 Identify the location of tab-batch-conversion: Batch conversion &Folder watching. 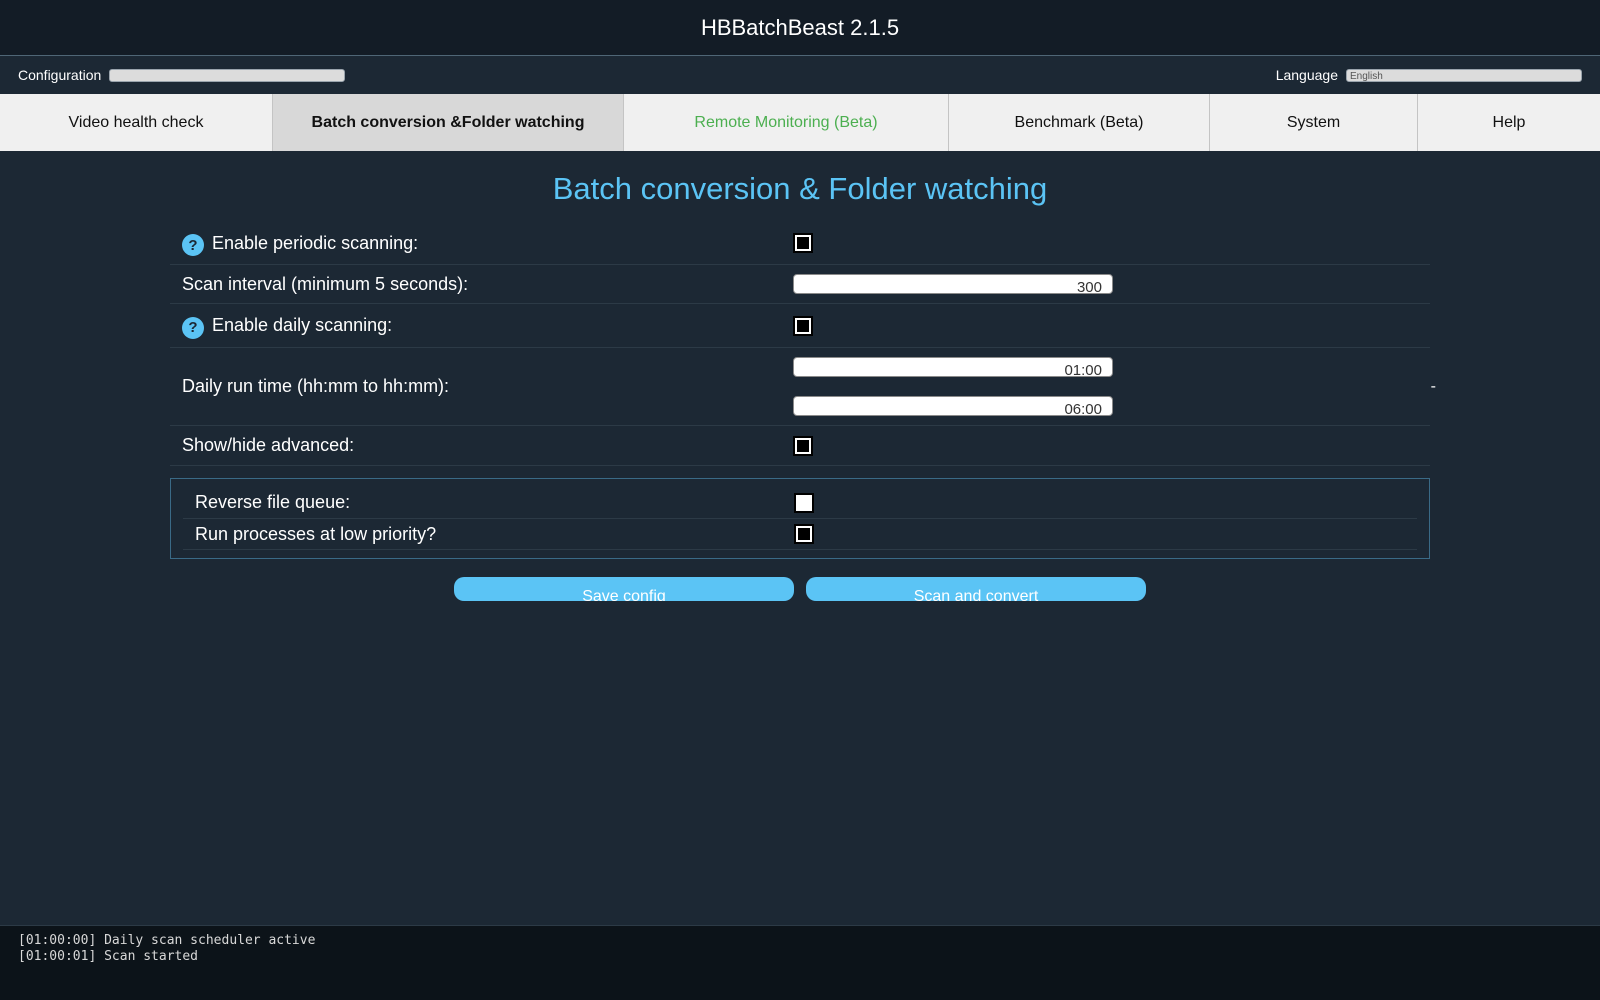
(448, 122).